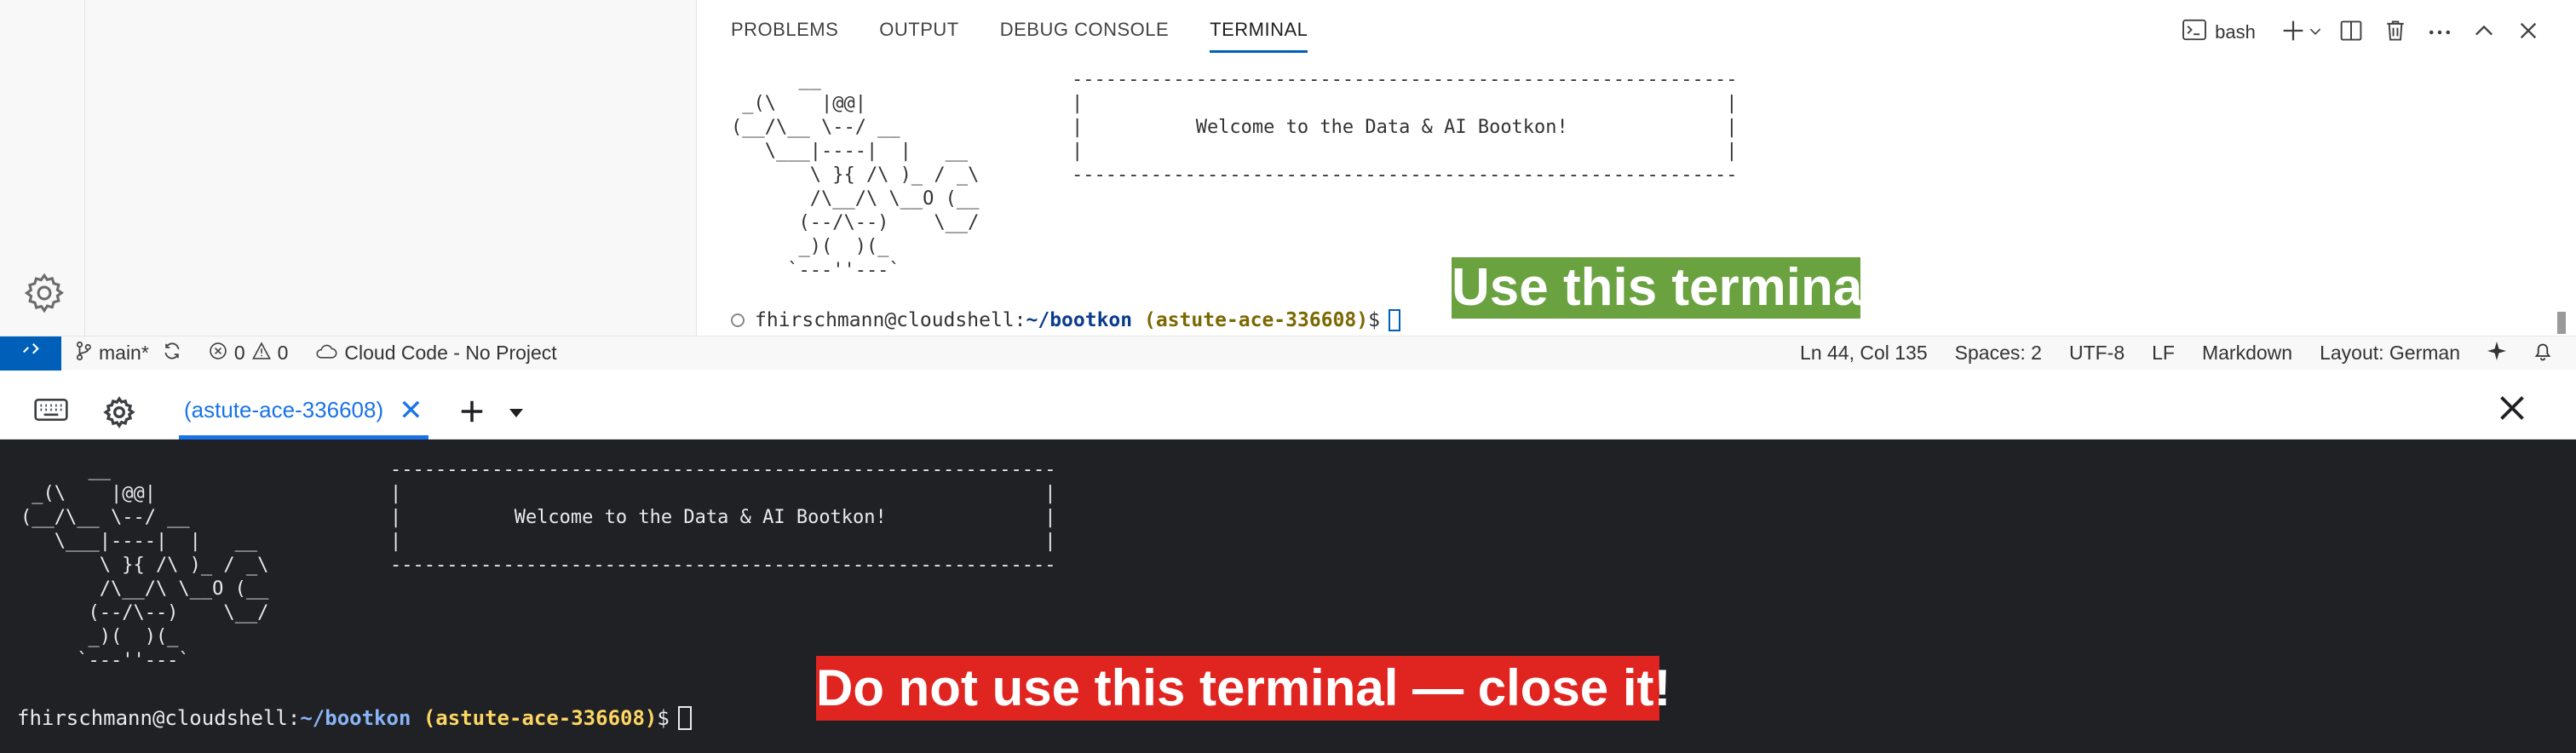 The height and width of the screenshot is (753, 2576). I want to click on session-tab-label: (astute-ace-336608), so click(284, 409).